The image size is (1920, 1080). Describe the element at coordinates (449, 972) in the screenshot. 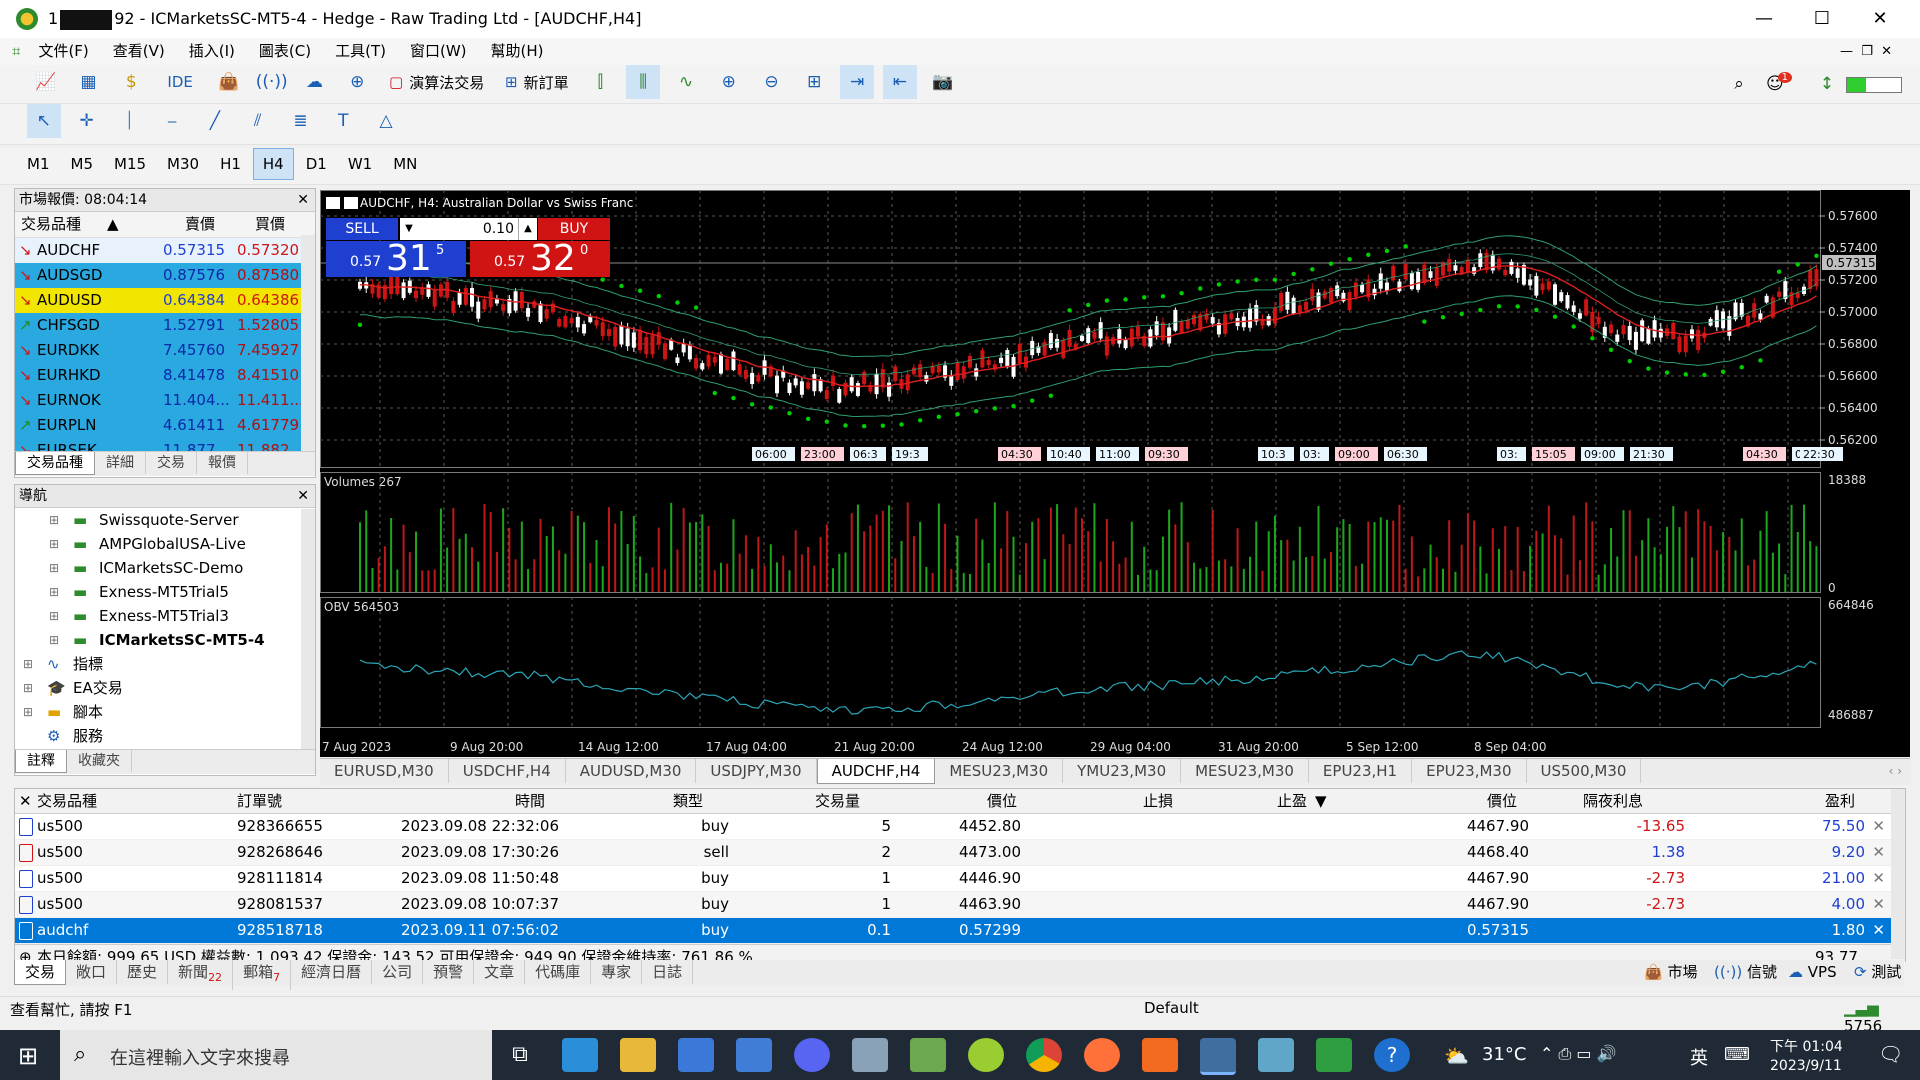

I see `tab-alerts: 預警` at that location.